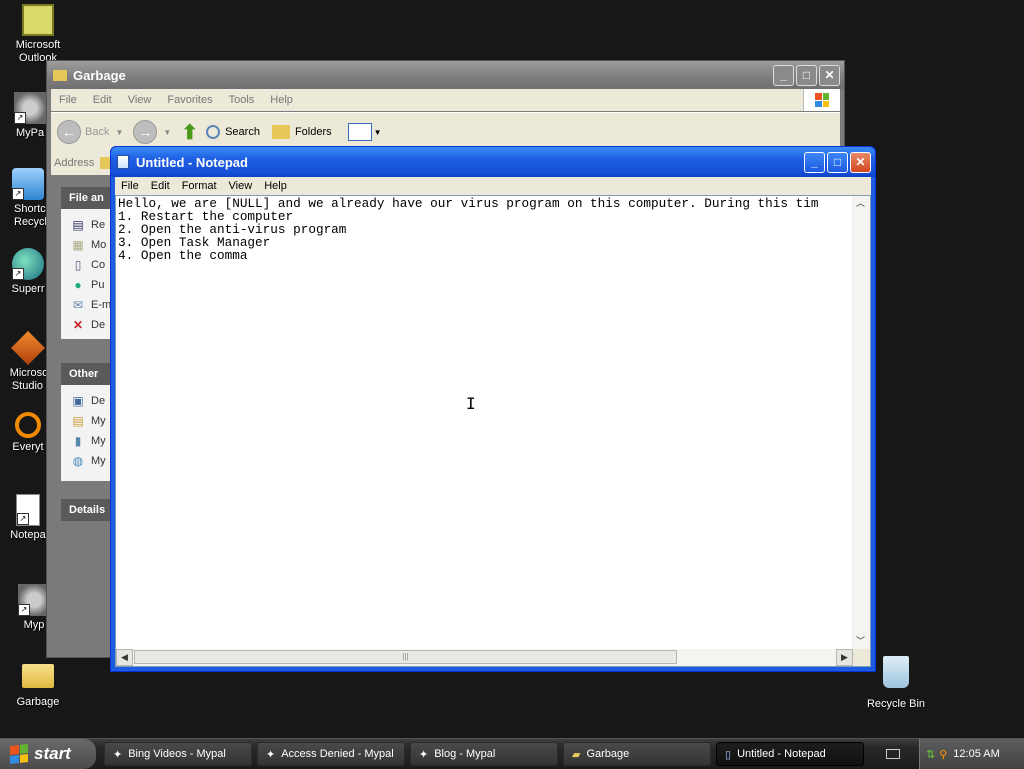  Describe the element at coordinates (861, 657) in the screenshot. I see `size-grip` at that location.